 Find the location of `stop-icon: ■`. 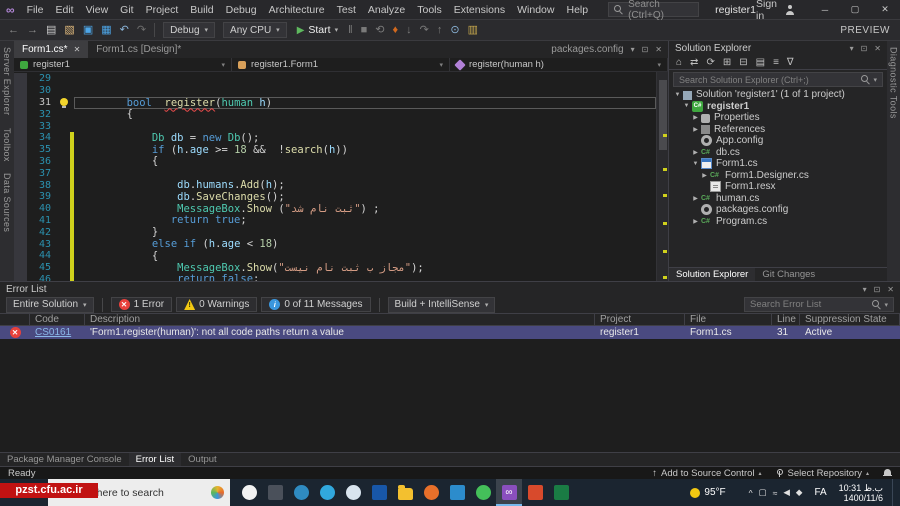

stop-icon: ■ is located at coordinates (364, 30).